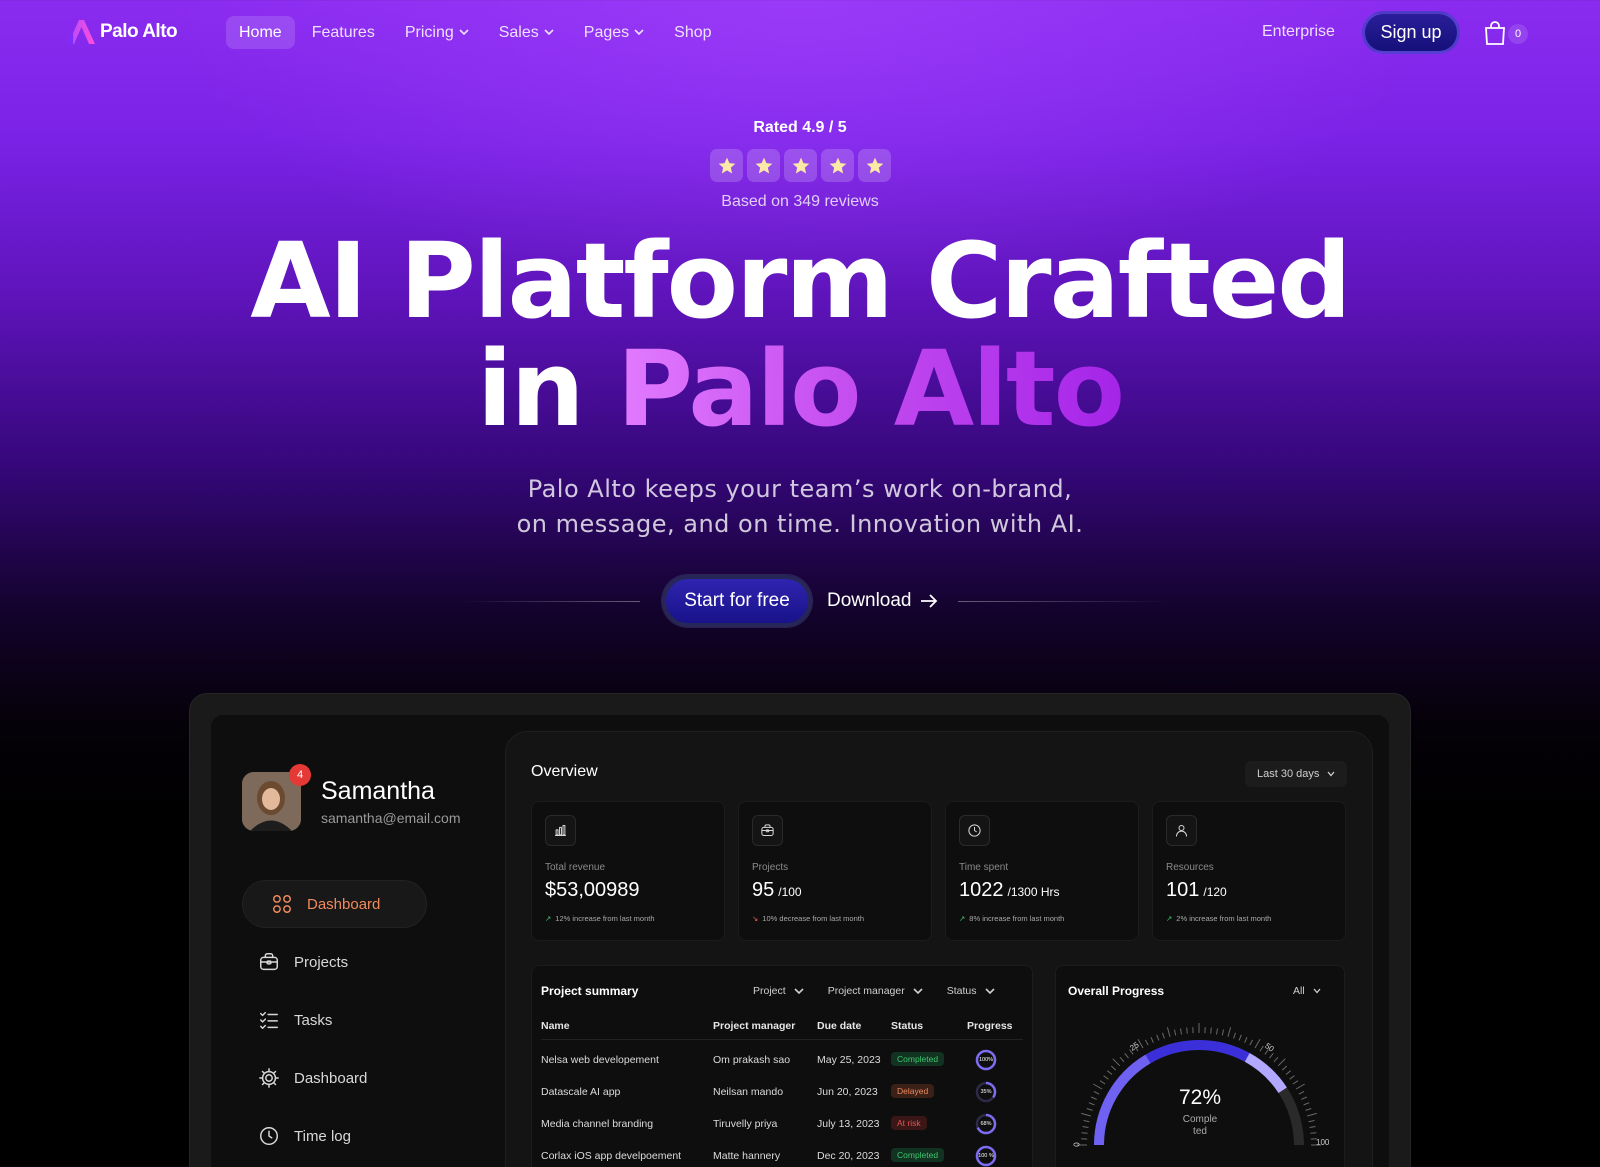 The image size is (1600, 1167). I want to click on nav-link-shop: Shop, so click(692, 32).